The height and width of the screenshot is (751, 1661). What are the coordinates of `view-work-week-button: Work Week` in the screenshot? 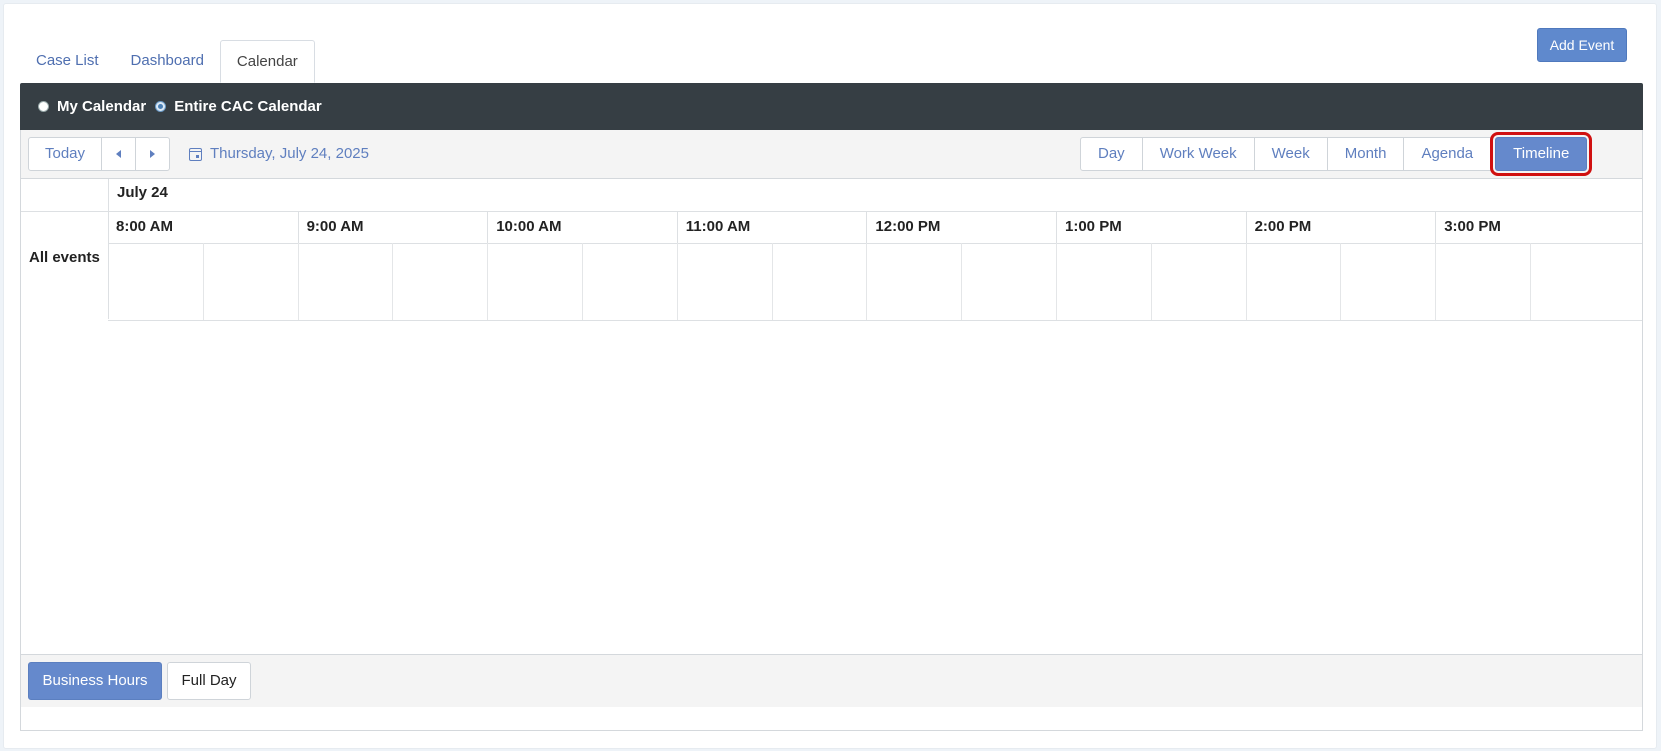 It's located at (1198, 154).